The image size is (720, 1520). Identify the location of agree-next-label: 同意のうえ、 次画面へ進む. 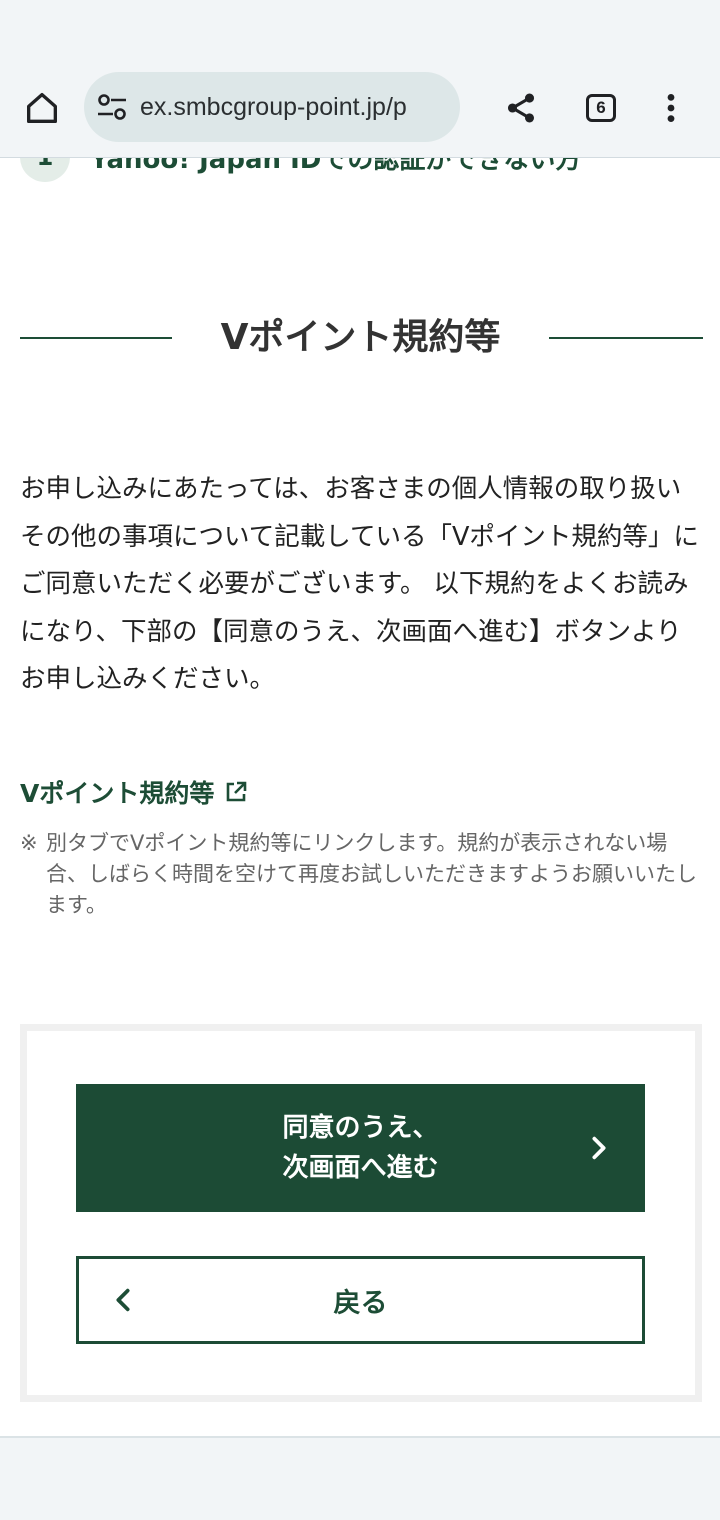
(360, 1148).